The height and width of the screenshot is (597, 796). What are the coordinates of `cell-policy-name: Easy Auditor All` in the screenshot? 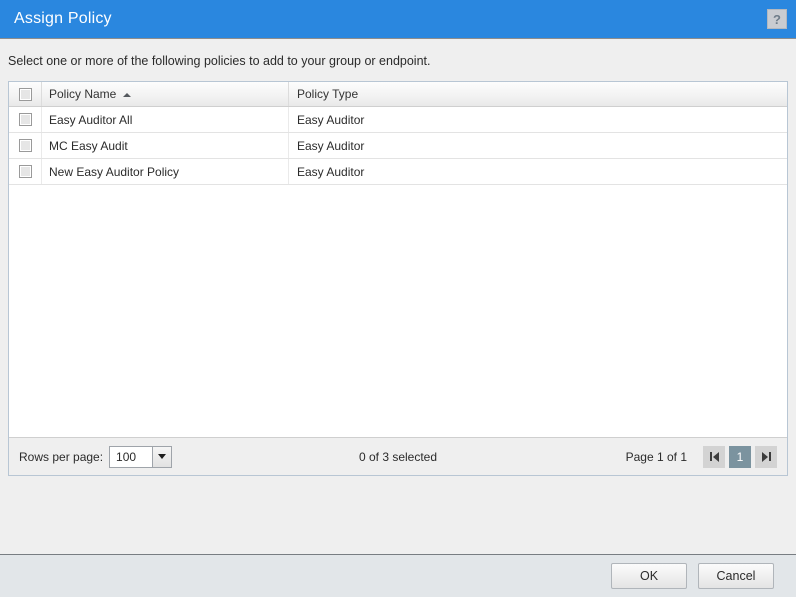 It's located at (165, 119).